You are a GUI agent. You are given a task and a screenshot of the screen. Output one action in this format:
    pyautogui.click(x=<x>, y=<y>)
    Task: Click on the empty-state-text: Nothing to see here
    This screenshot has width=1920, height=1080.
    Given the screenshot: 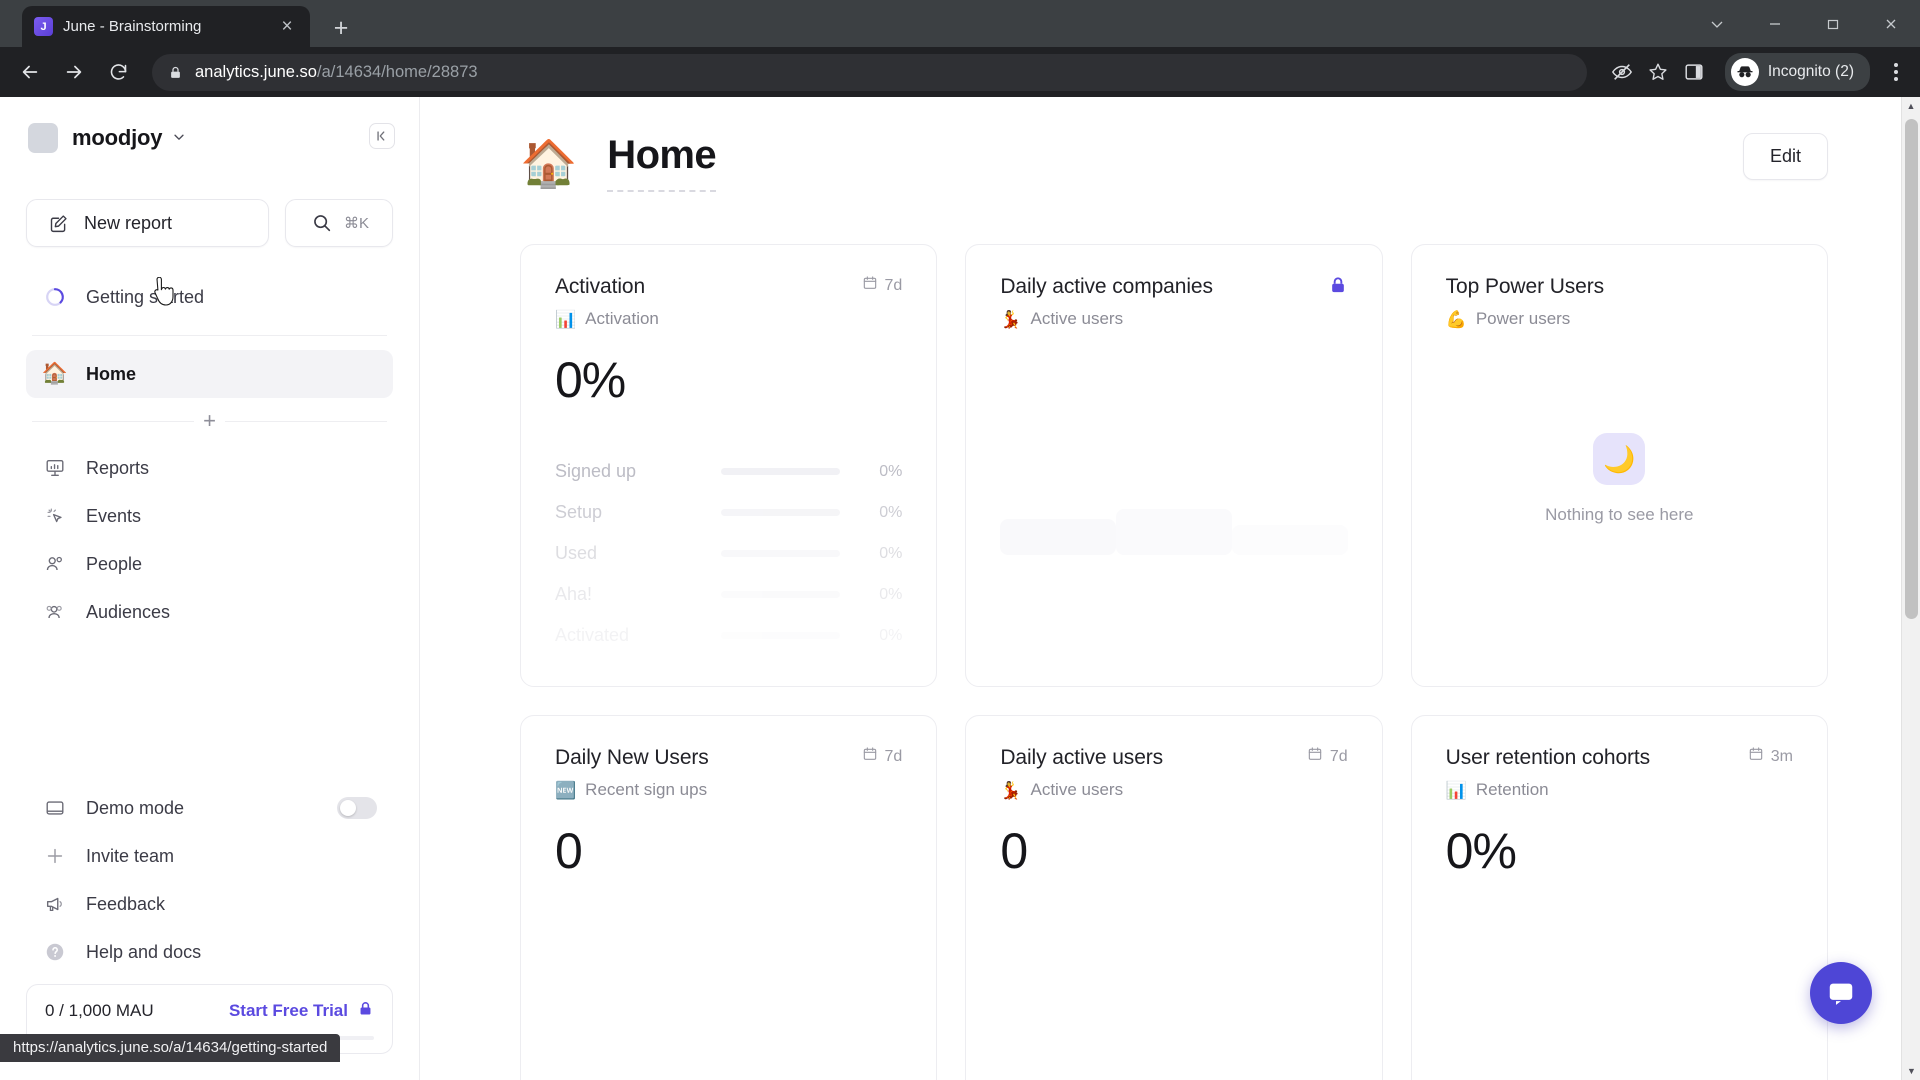 What is the action you would take?
    pyautogui.click(x=1619, y=514)
    